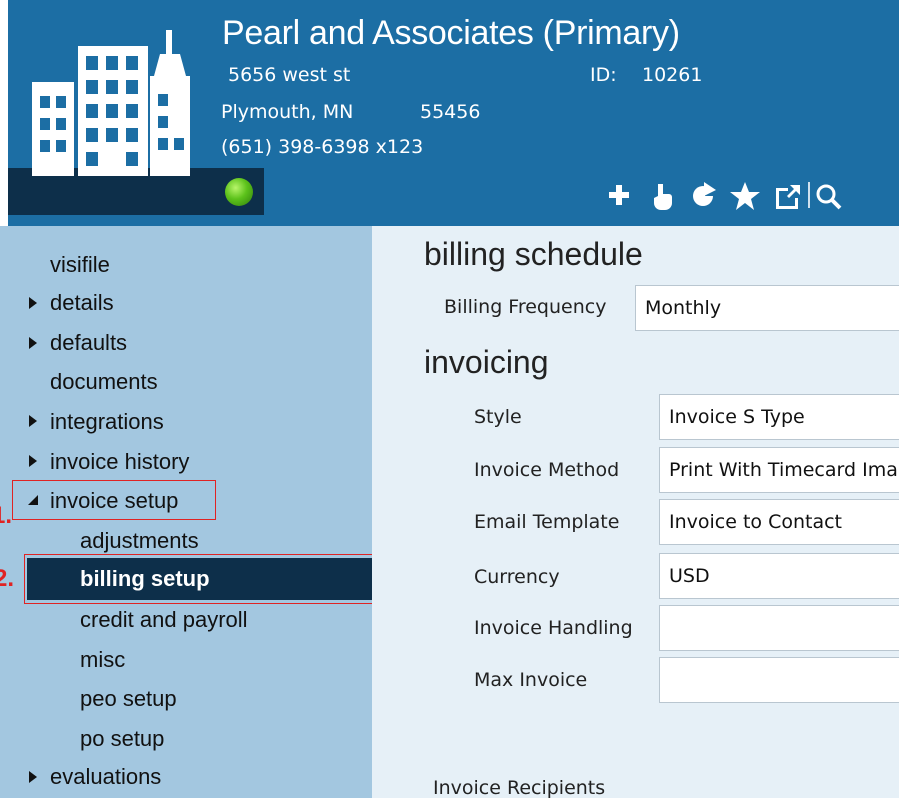 Image resolution: width=899 pixels, height=799 pixels. Describe the element at coordinates (787, 196) in the screenshot. I see `open-external-icon` at that location.